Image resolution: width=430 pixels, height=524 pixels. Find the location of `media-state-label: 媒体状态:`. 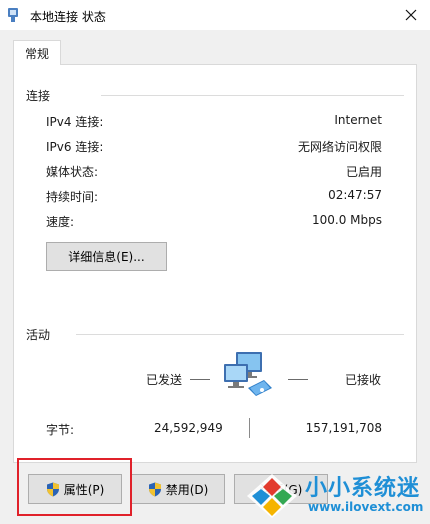

media-state-label: 媒体状态: is located at coordinates (72, 172).